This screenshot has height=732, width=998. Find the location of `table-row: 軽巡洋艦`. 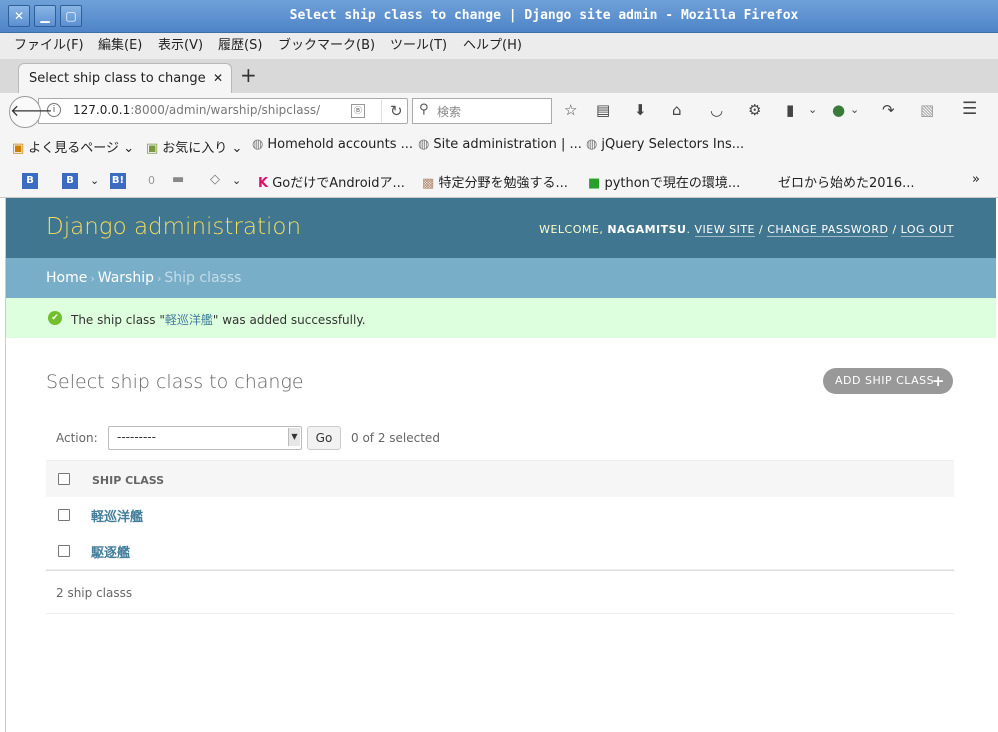

table-row: 軽巡洋艦 is located at coordinates (500, 515).